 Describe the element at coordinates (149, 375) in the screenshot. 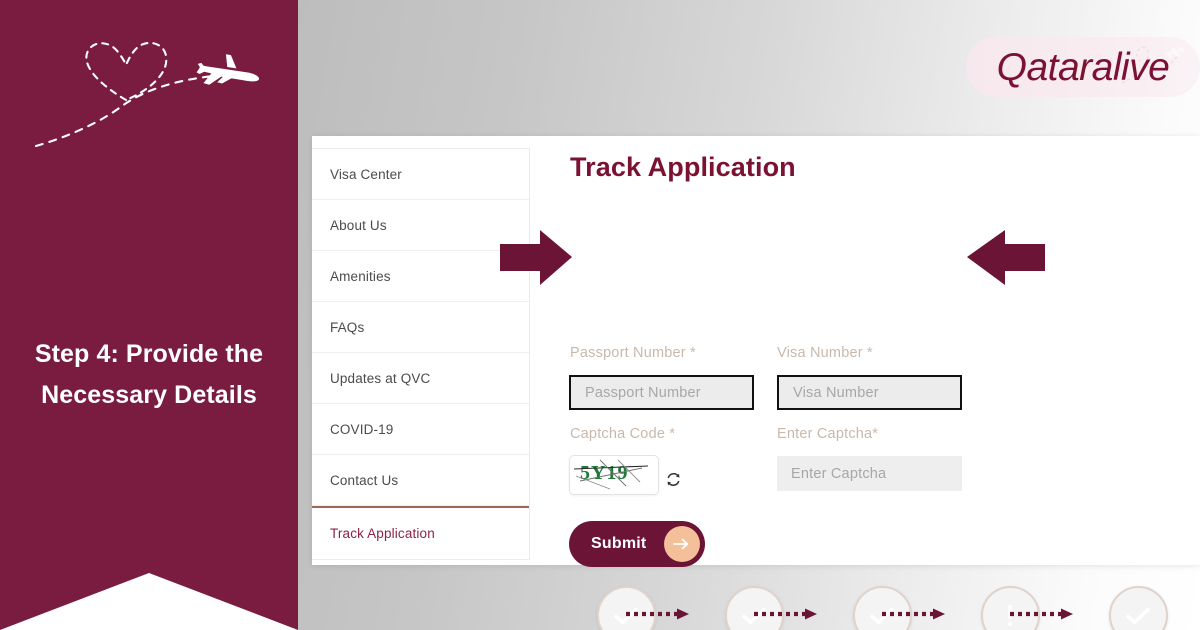

I see `step-caption: Step 4: Provide the Necessary Details` at that location.